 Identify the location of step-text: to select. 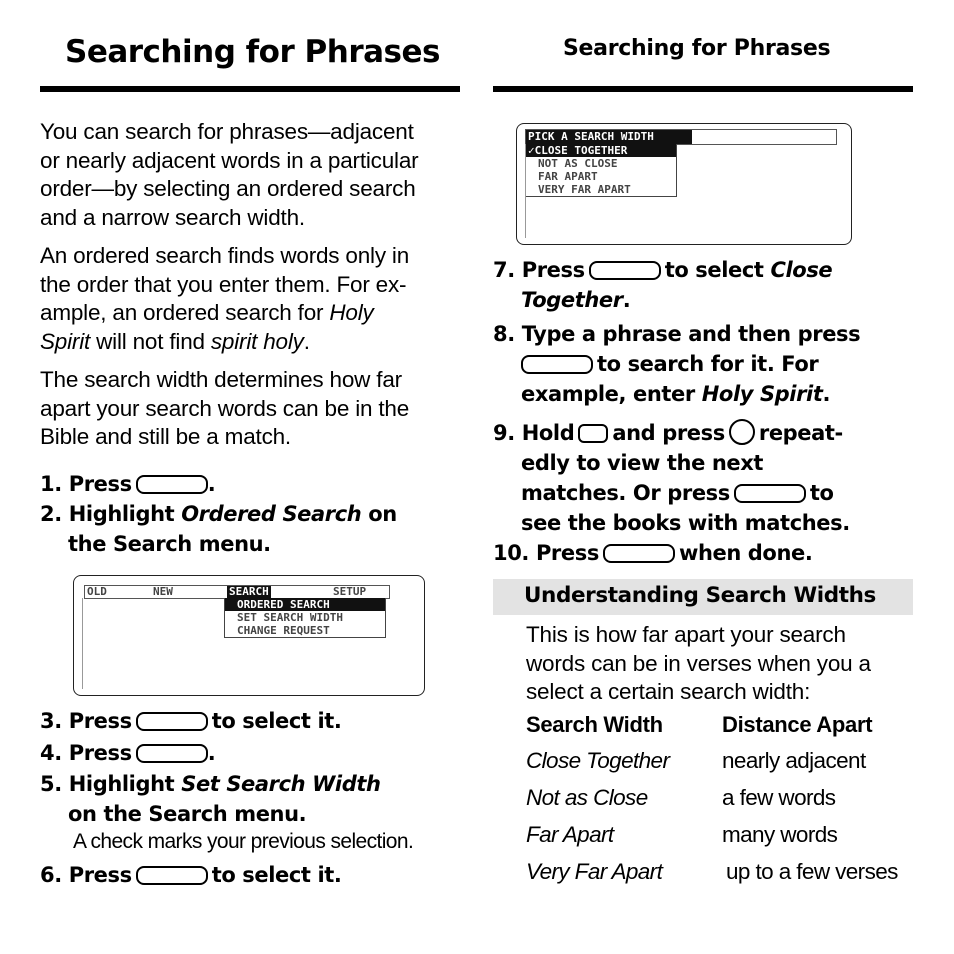
(717, 270).